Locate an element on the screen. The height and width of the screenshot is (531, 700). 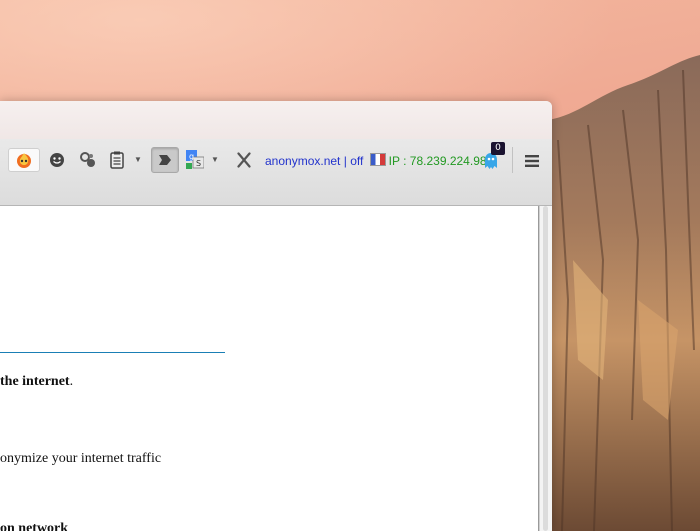
hola-unblocker-button is located at coordinates (24, 160).